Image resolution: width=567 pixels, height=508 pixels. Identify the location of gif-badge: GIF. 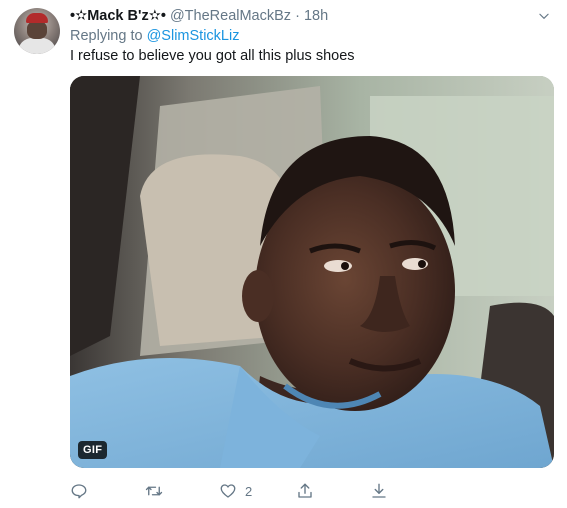
(93, 450).